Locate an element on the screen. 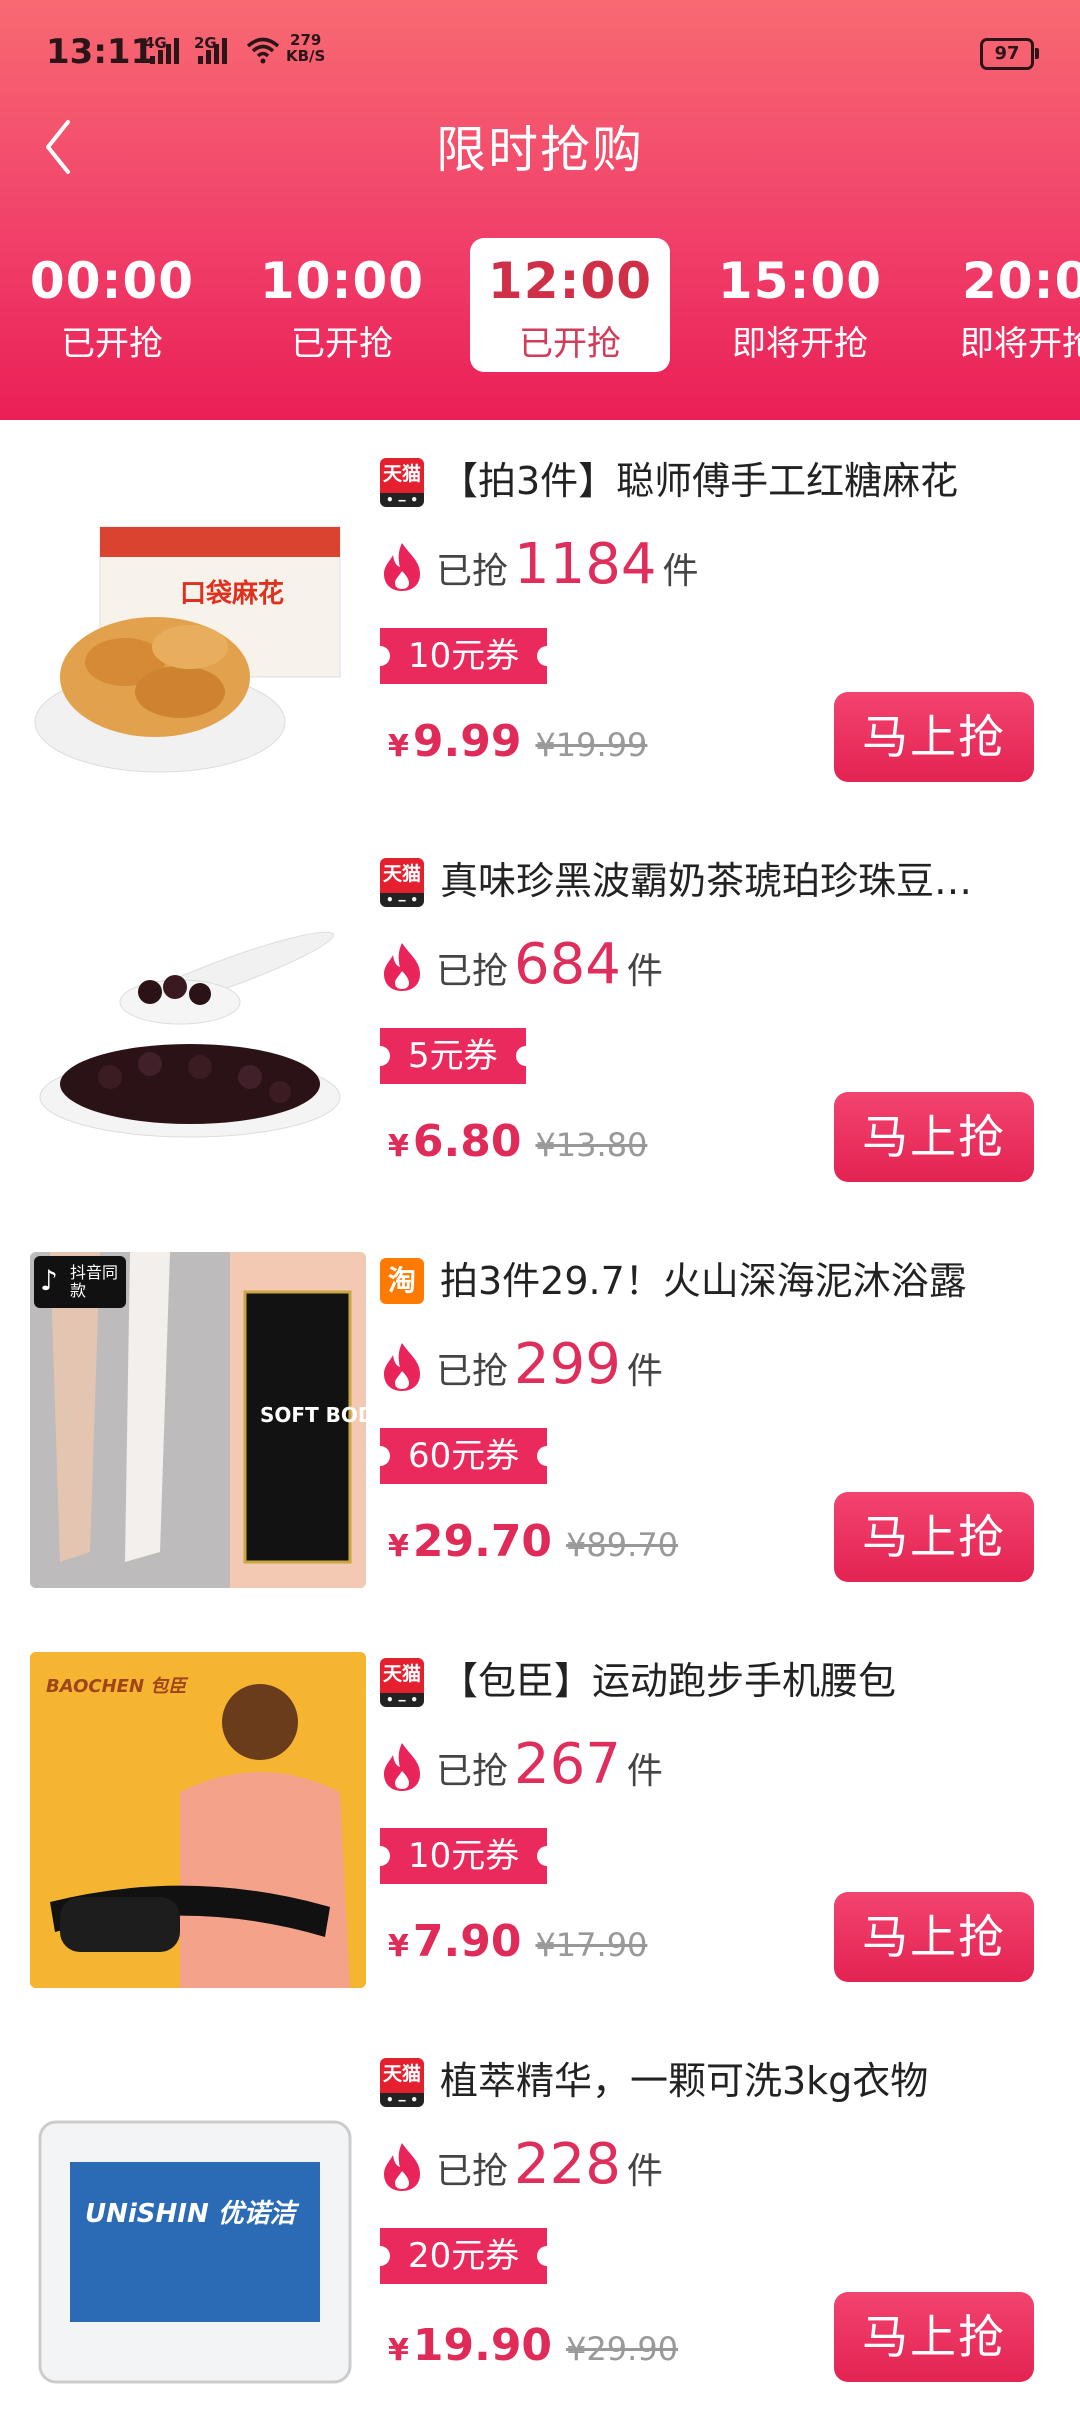 The width and height of the screenshot is (1080, 2420). original-price: ¥17.90 is located at coordinates (591, 1945).